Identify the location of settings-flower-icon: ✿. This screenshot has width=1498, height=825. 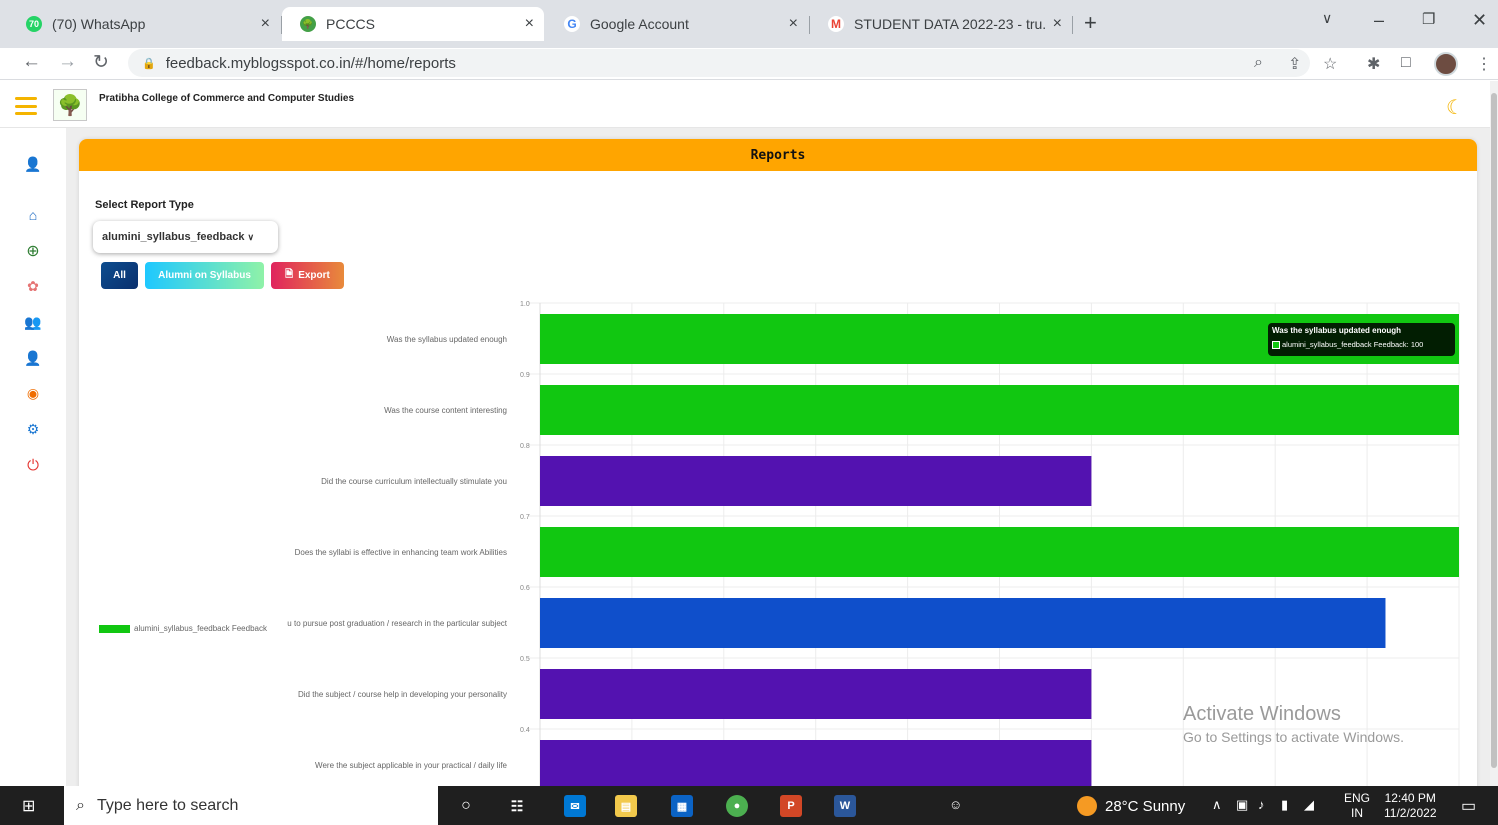
(33, 286).